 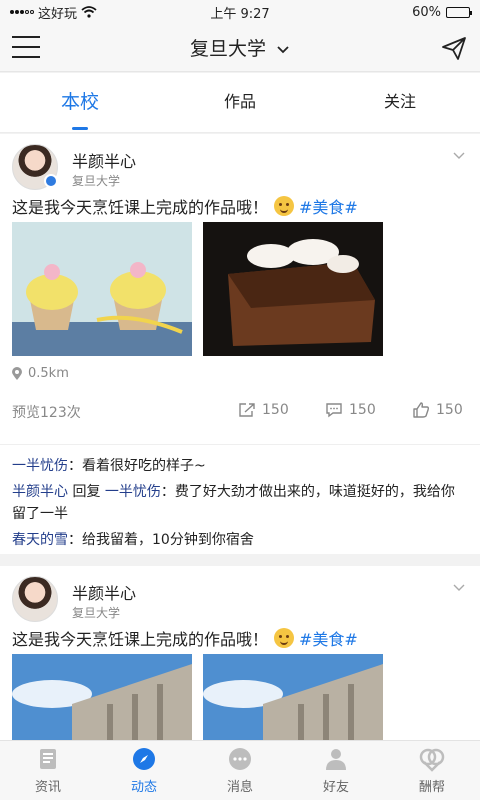 I want to click on comment-item: 半颜半心 回复 一半忧伤：费了好大劲才做出来的，味道挺好的，我给你留了一半, so click(x=240, y=503).